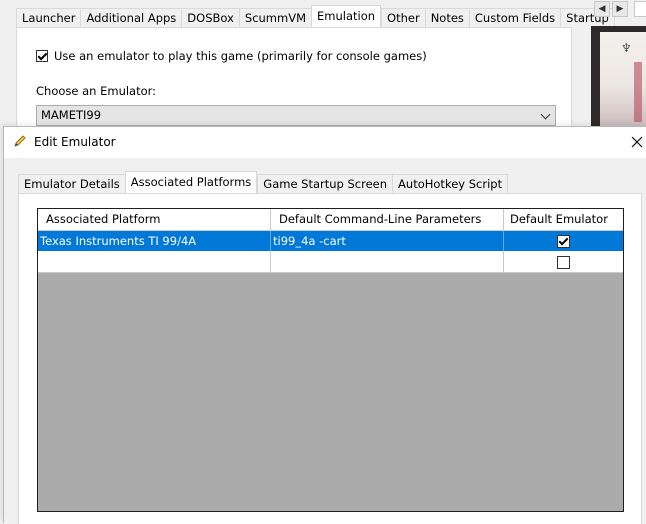  I want to click on use-emulator-checkbox, so click(42, 56).